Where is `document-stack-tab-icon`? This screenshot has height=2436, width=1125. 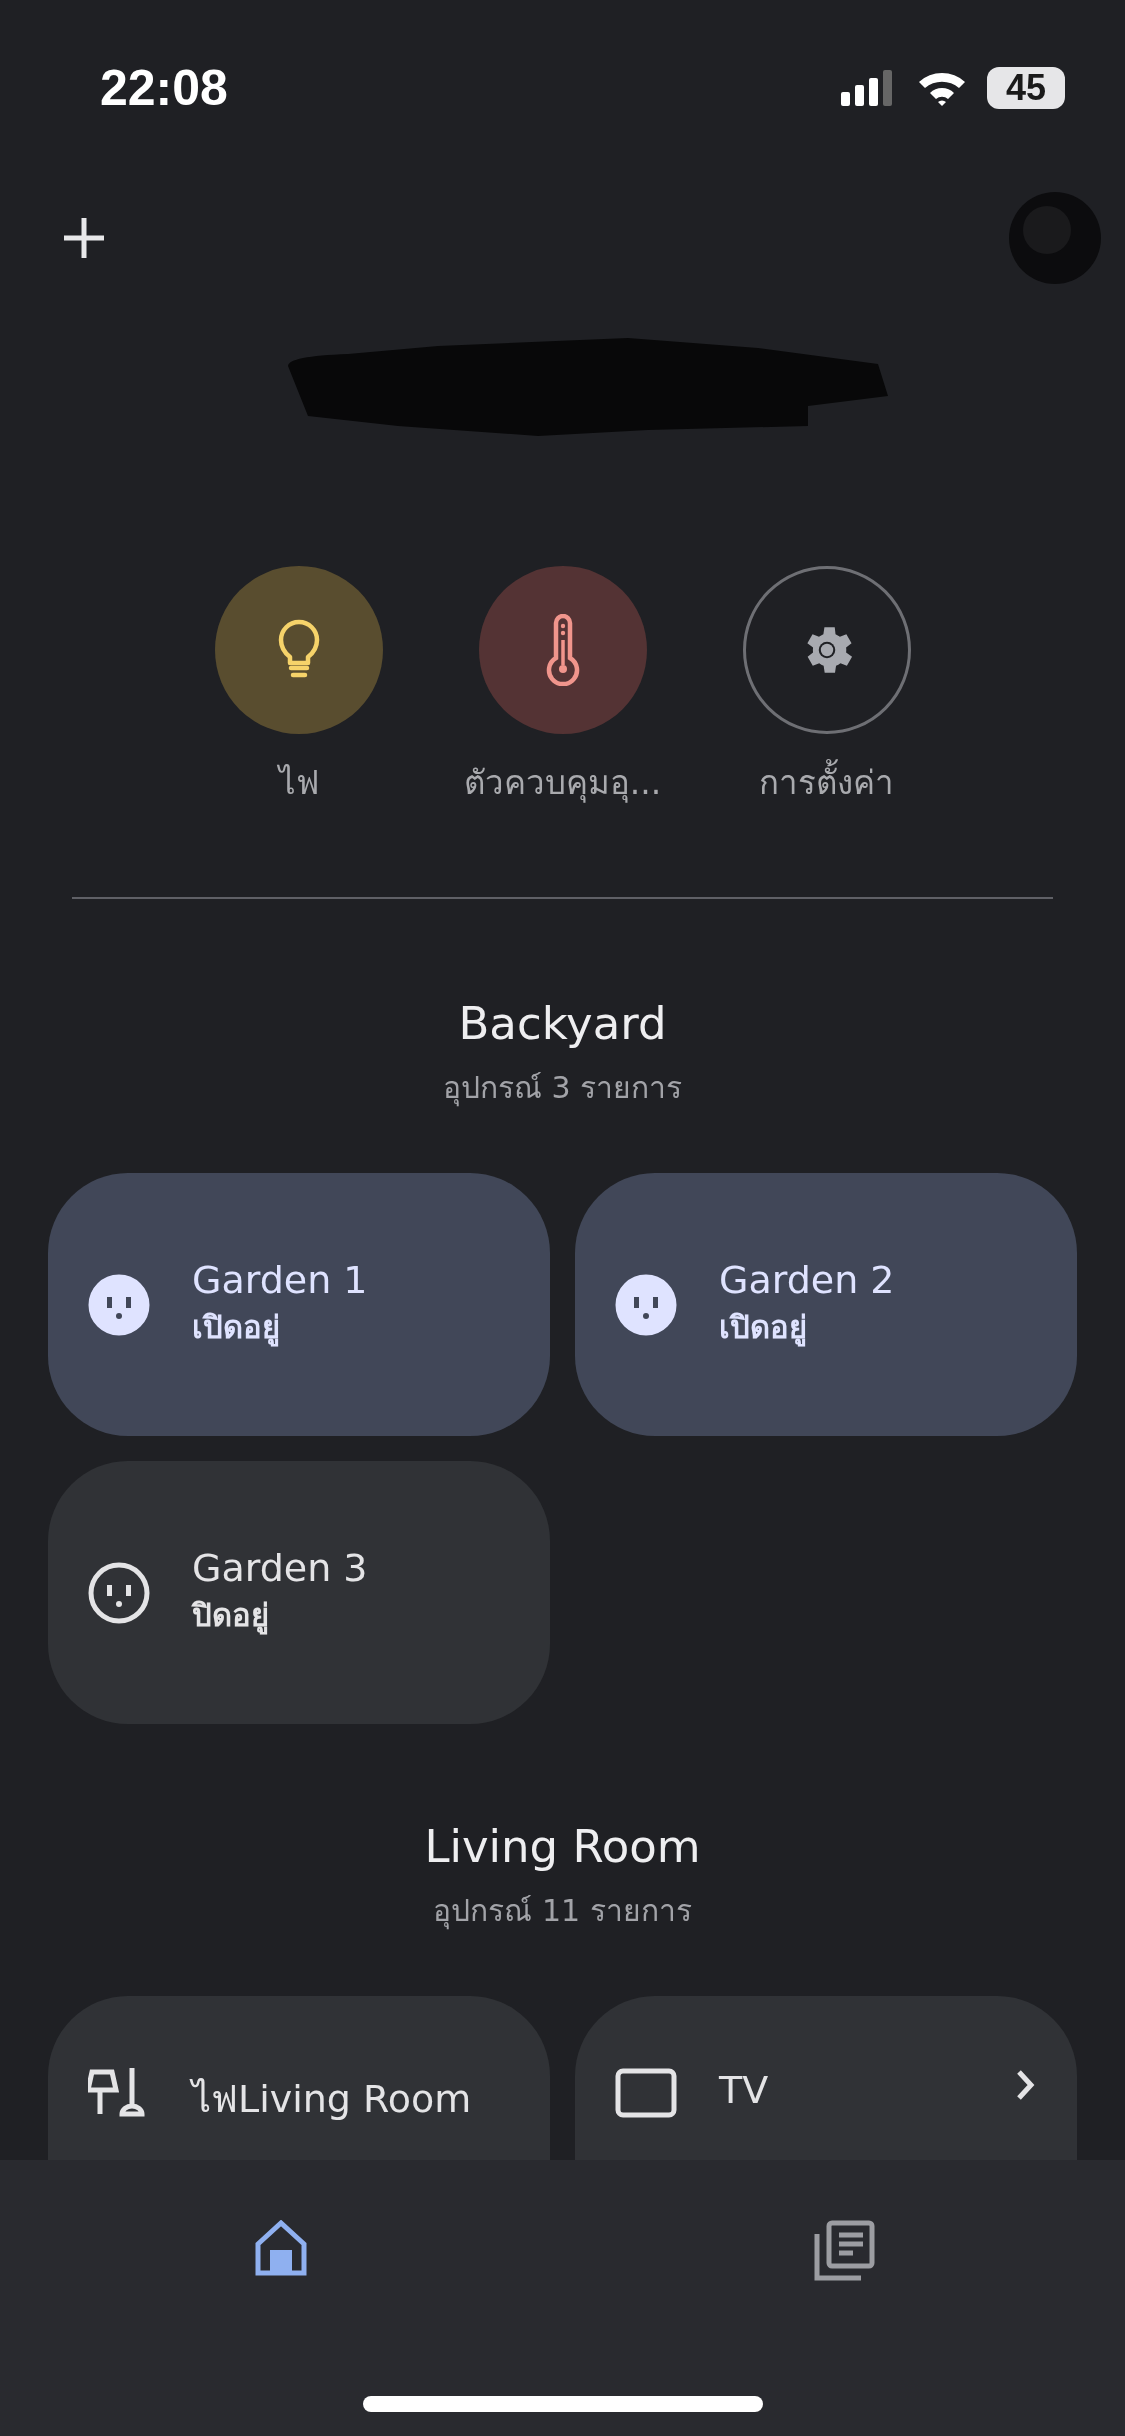
document-stack-tab-icon is located at coordinates (843, 2251).